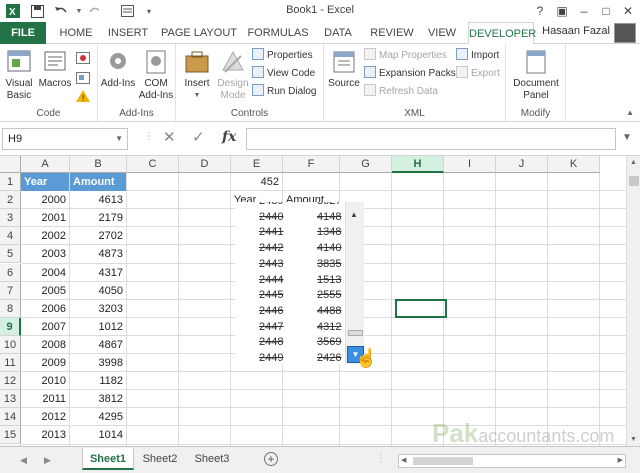 The image size is (640, 473). Describe the element at coordinates (421, 308) in the screenshot. I see `active-cell-h9` at that location.